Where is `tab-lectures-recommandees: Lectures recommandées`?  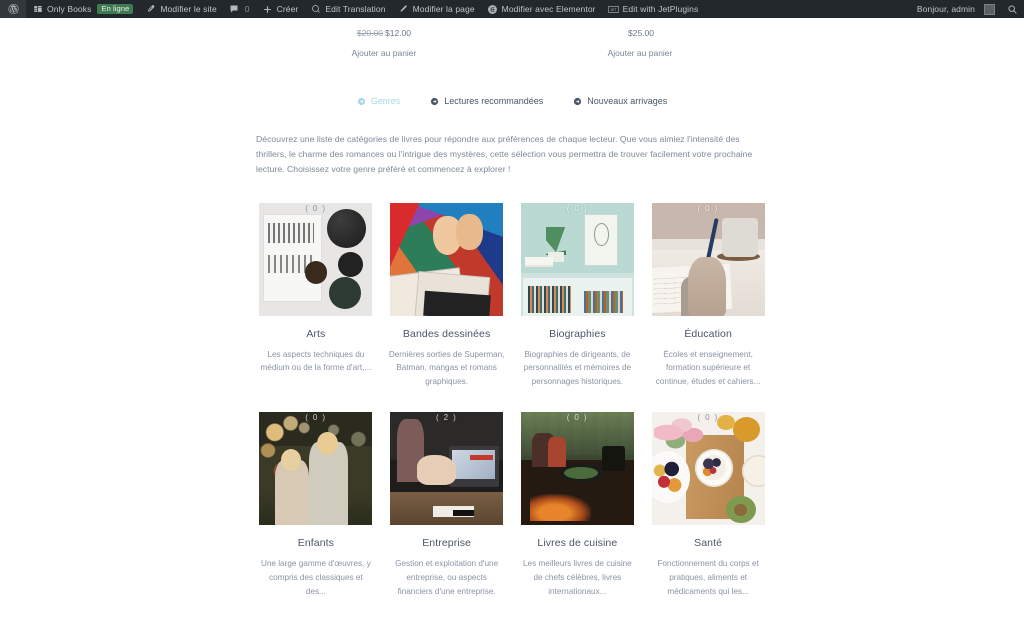 tab-lectures-recommandees: Lectures recommandées is located at coordinates (486, 101).